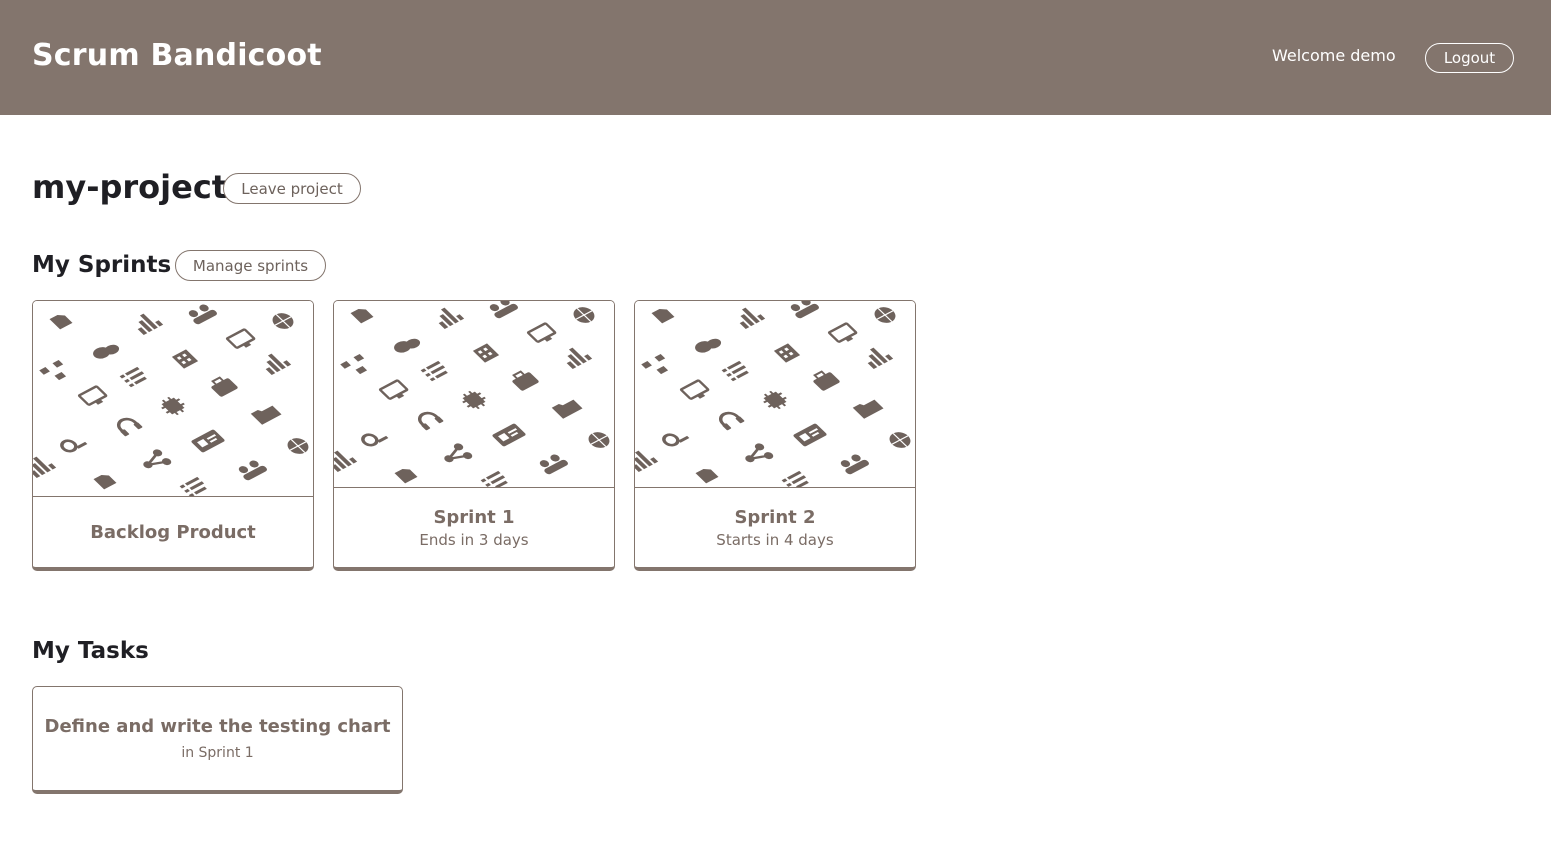 The image size is (1551, 855). What do you see at coordinates (775, 540) in the screenshot?
I see `sprint-card-status: Starts in 4 days` at bounding box center [775, 540].